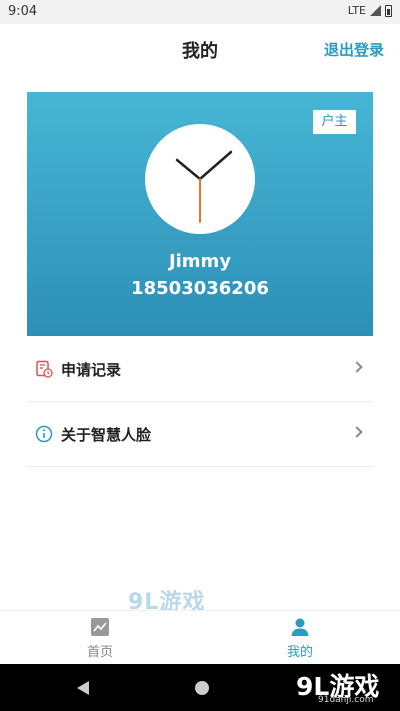  I want to click on user-name: Jimmy, so click(200, 261).